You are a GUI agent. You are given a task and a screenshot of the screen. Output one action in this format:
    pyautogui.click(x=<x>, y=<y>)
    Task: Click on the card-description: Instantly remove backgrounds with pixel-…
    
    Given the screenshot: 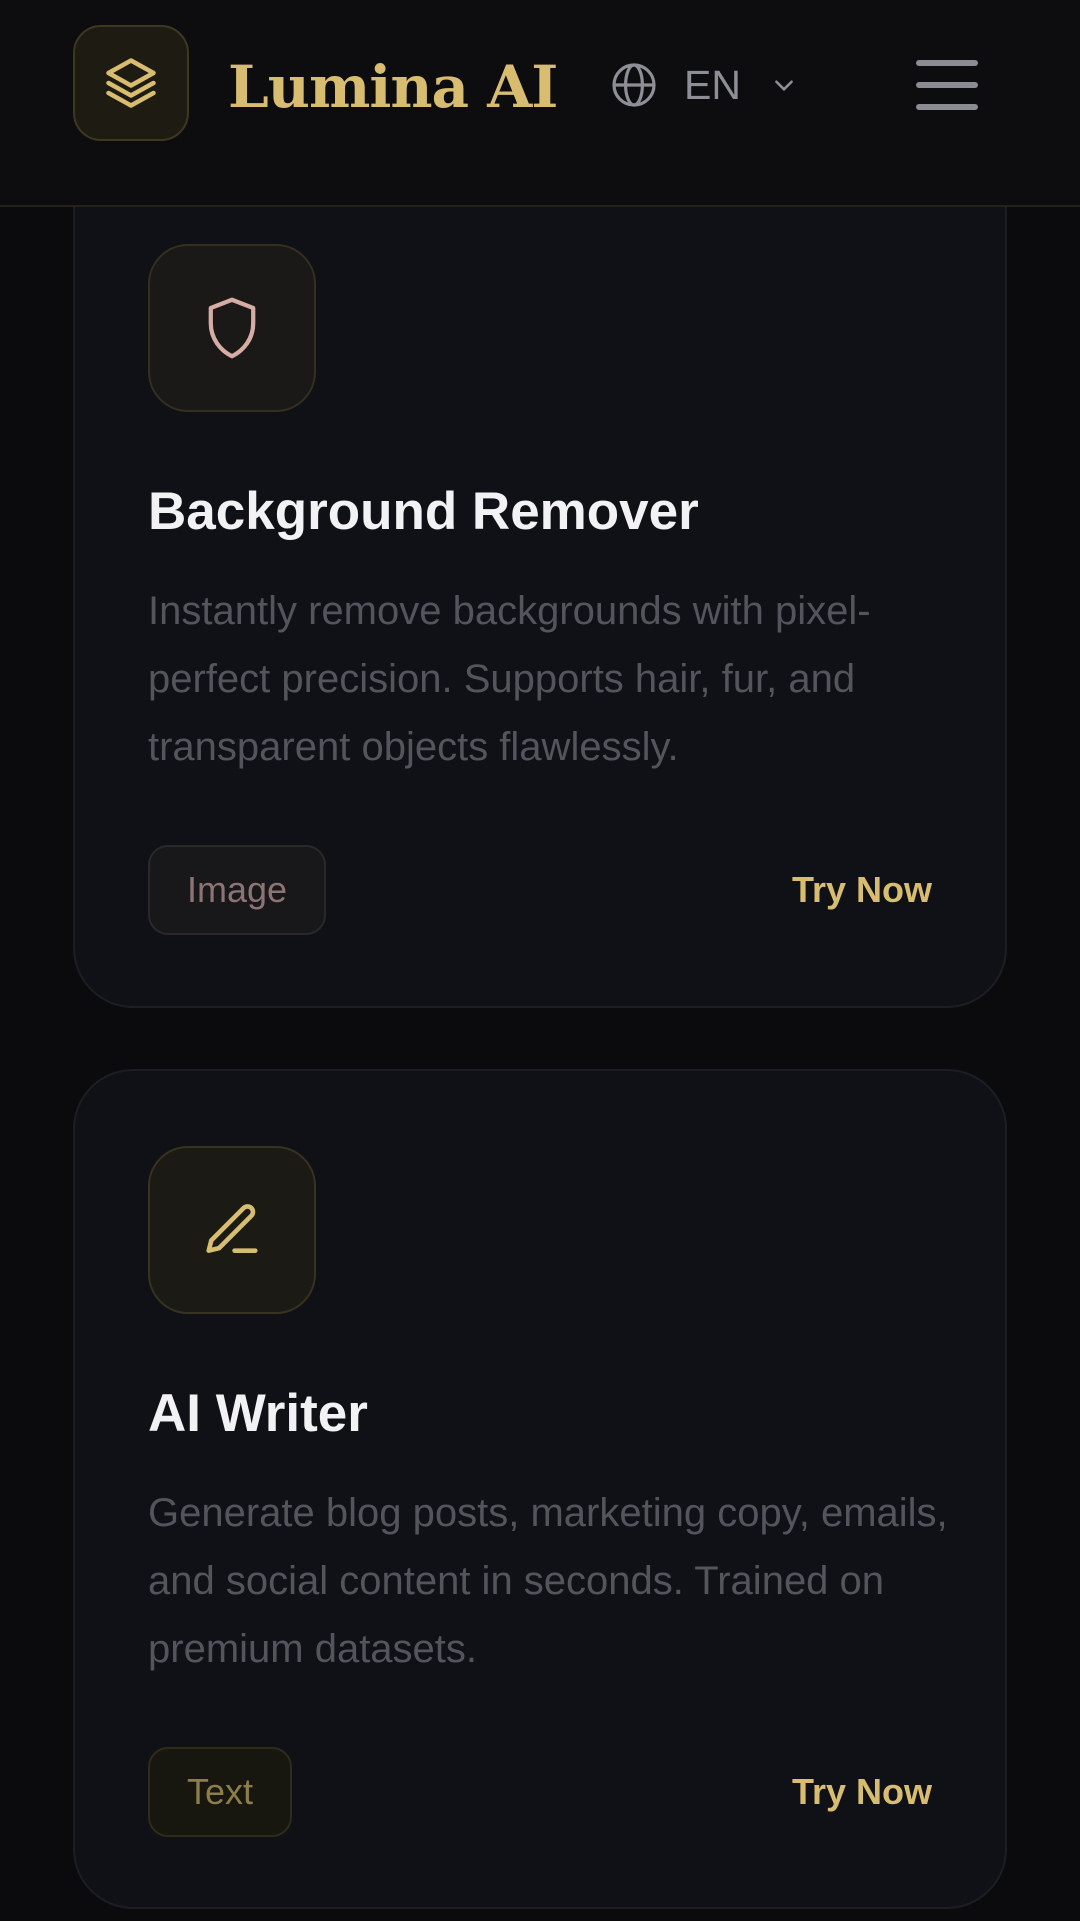 What is the action you would take?
    pyautogui.click(x=509, y=679)
    